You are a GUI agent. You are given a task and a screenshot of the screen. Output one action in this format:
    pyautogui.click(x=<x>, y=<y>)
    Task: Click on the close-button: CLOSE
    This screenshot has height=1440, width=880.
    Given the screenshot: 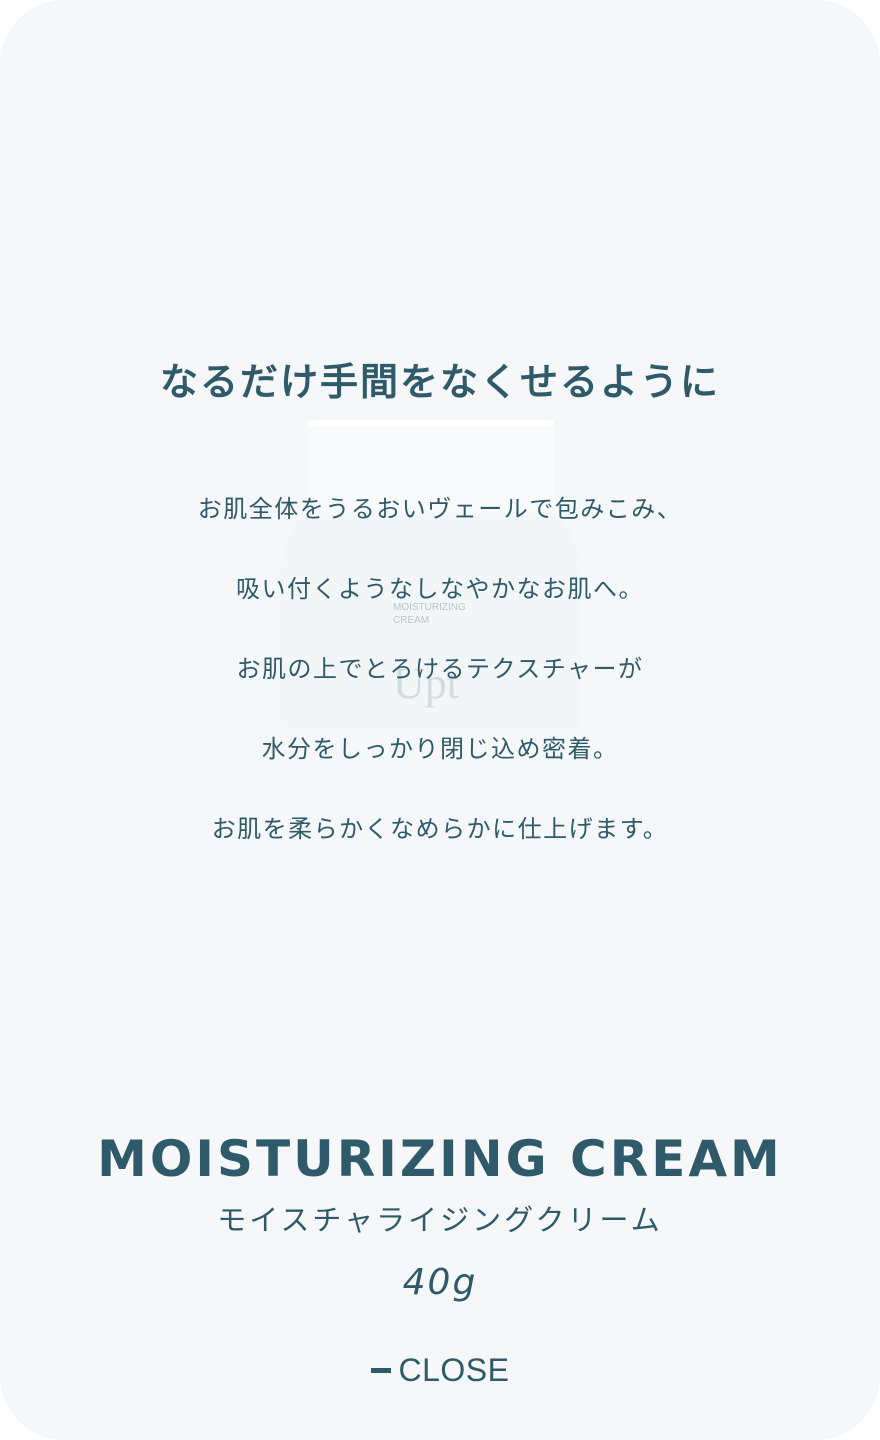 What is the action you would take?
    pyautogui.click(x=440, y=1370)
    